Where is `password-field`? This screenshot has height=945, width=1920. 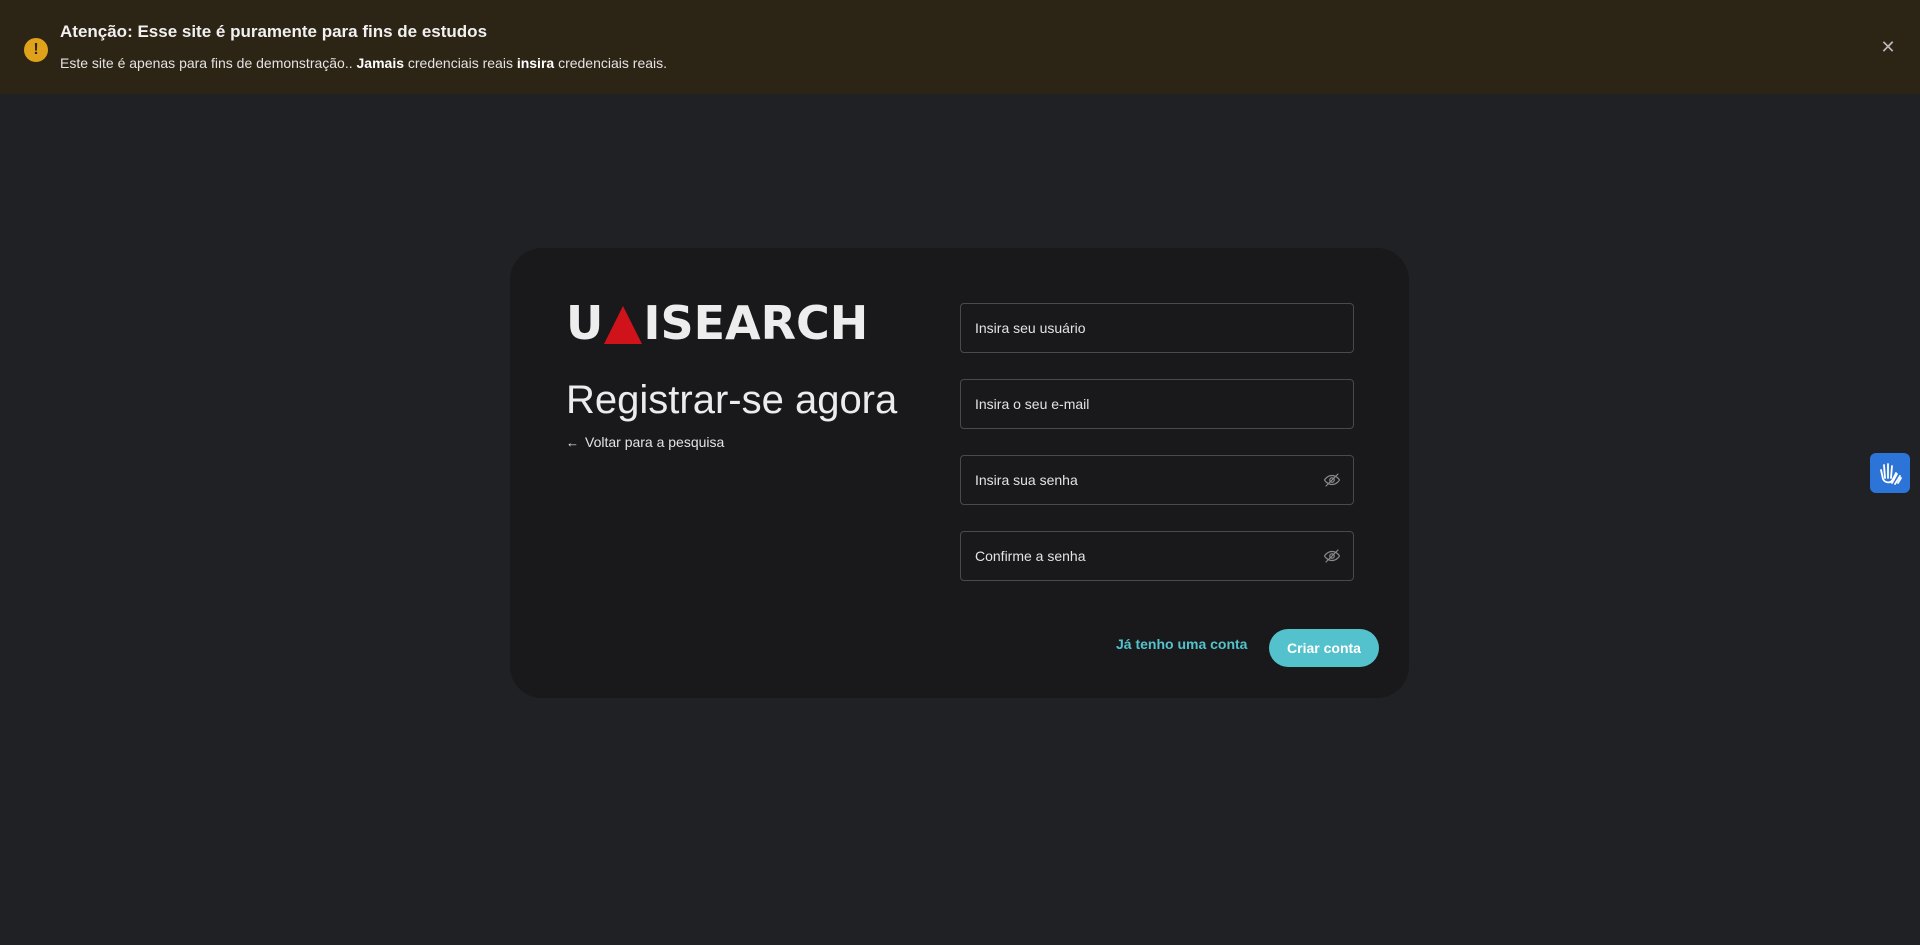 password-field is located at coordinates (1157, 480).